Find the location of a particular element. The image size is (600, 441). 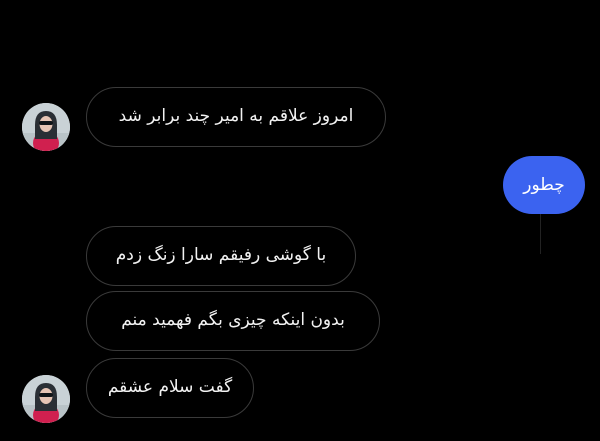

message-bubble-incoming: بدون اینکه چیزی بگم فهمید منم is located at coordinates (233, 321).